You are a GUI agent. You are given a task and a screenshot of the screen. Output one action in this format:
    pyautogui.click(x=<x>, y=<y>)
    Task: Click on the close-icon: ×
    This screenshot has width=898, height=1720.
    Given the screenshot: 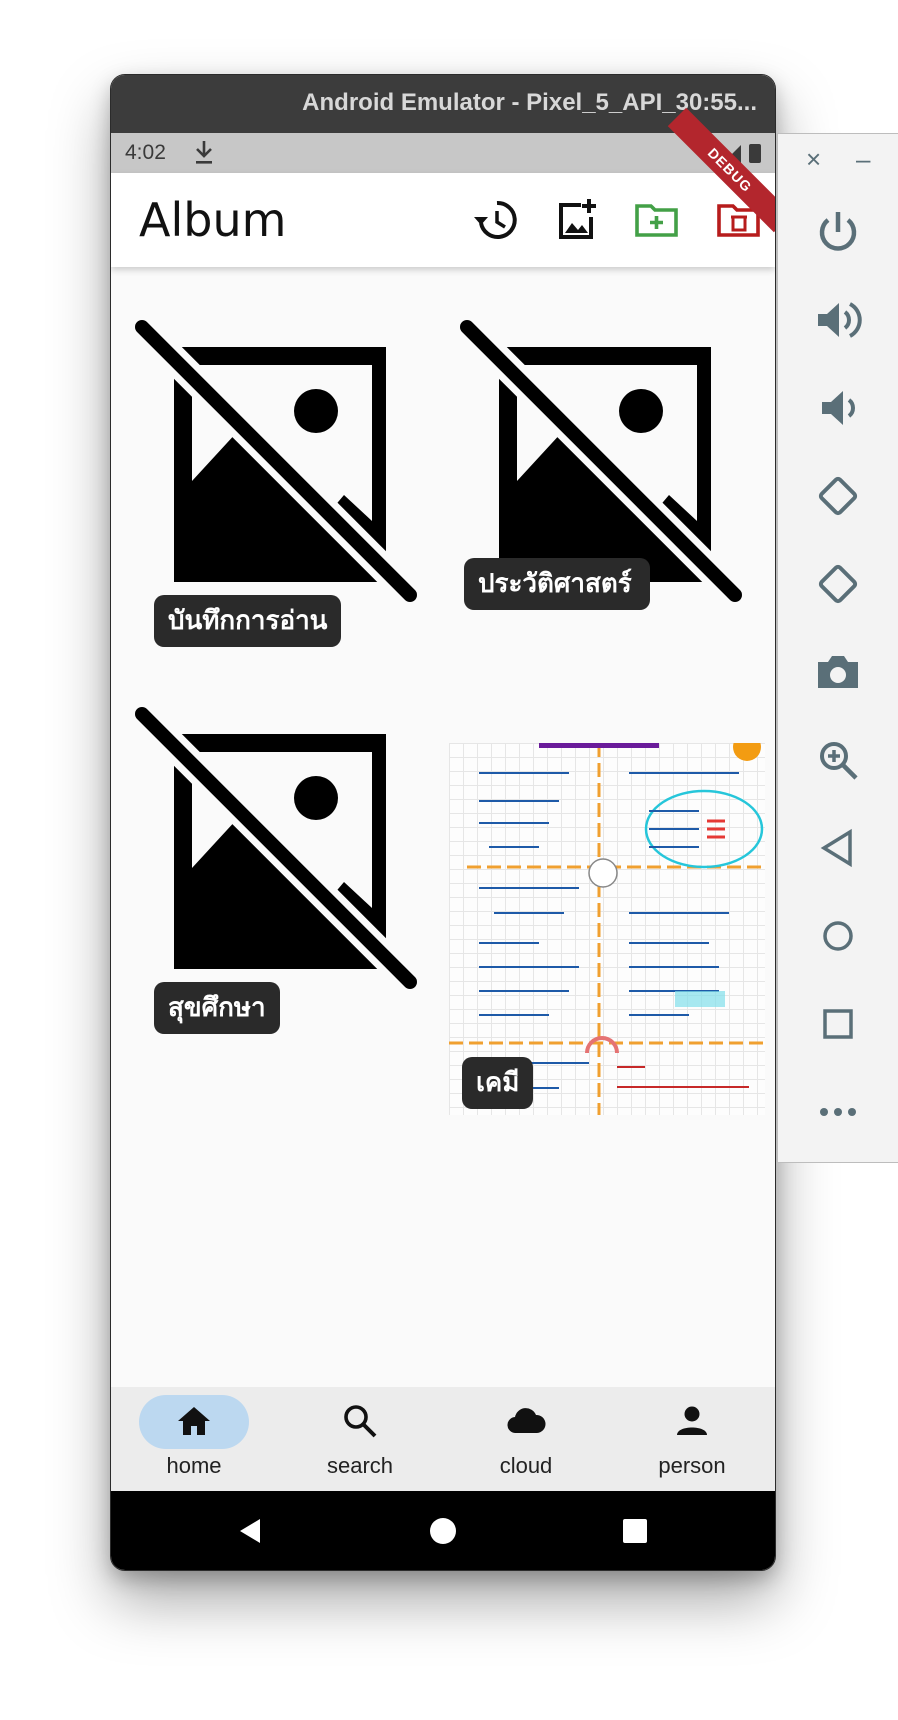 What is the action you would take?
    pyautogui.click(x=813, y=159)
    